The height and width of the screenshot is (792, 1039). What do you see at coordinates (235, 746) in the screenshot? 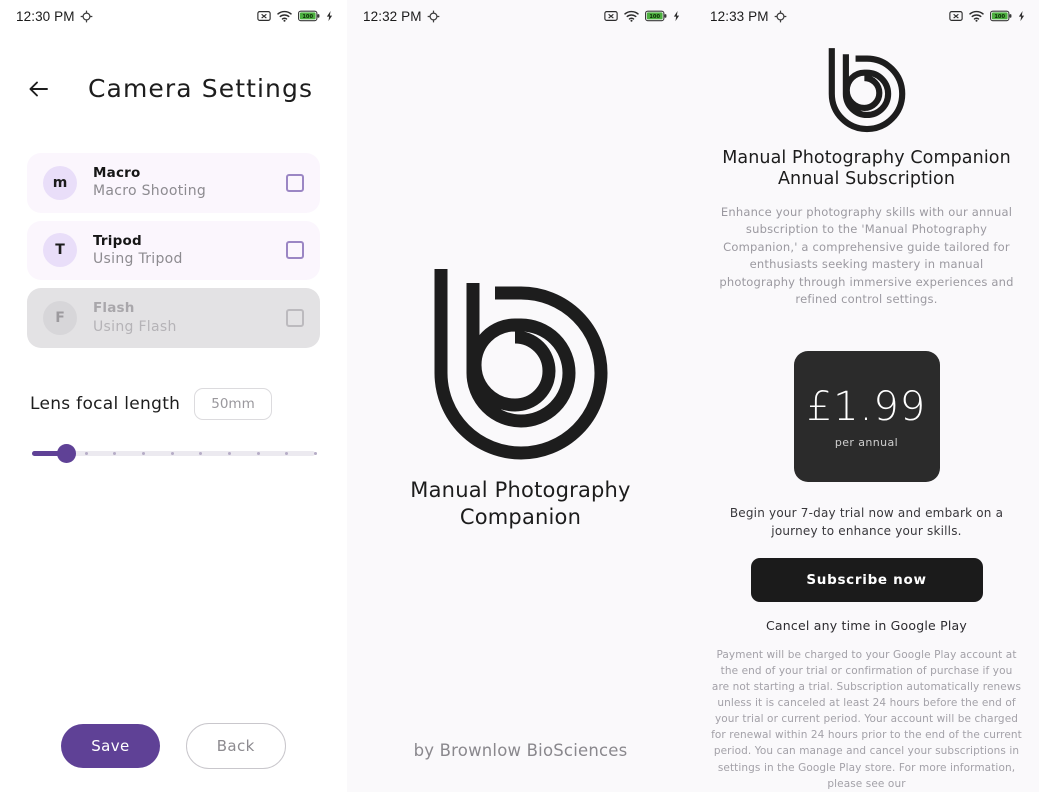
I see `back-button: Back` at bounding box center [235, 746].